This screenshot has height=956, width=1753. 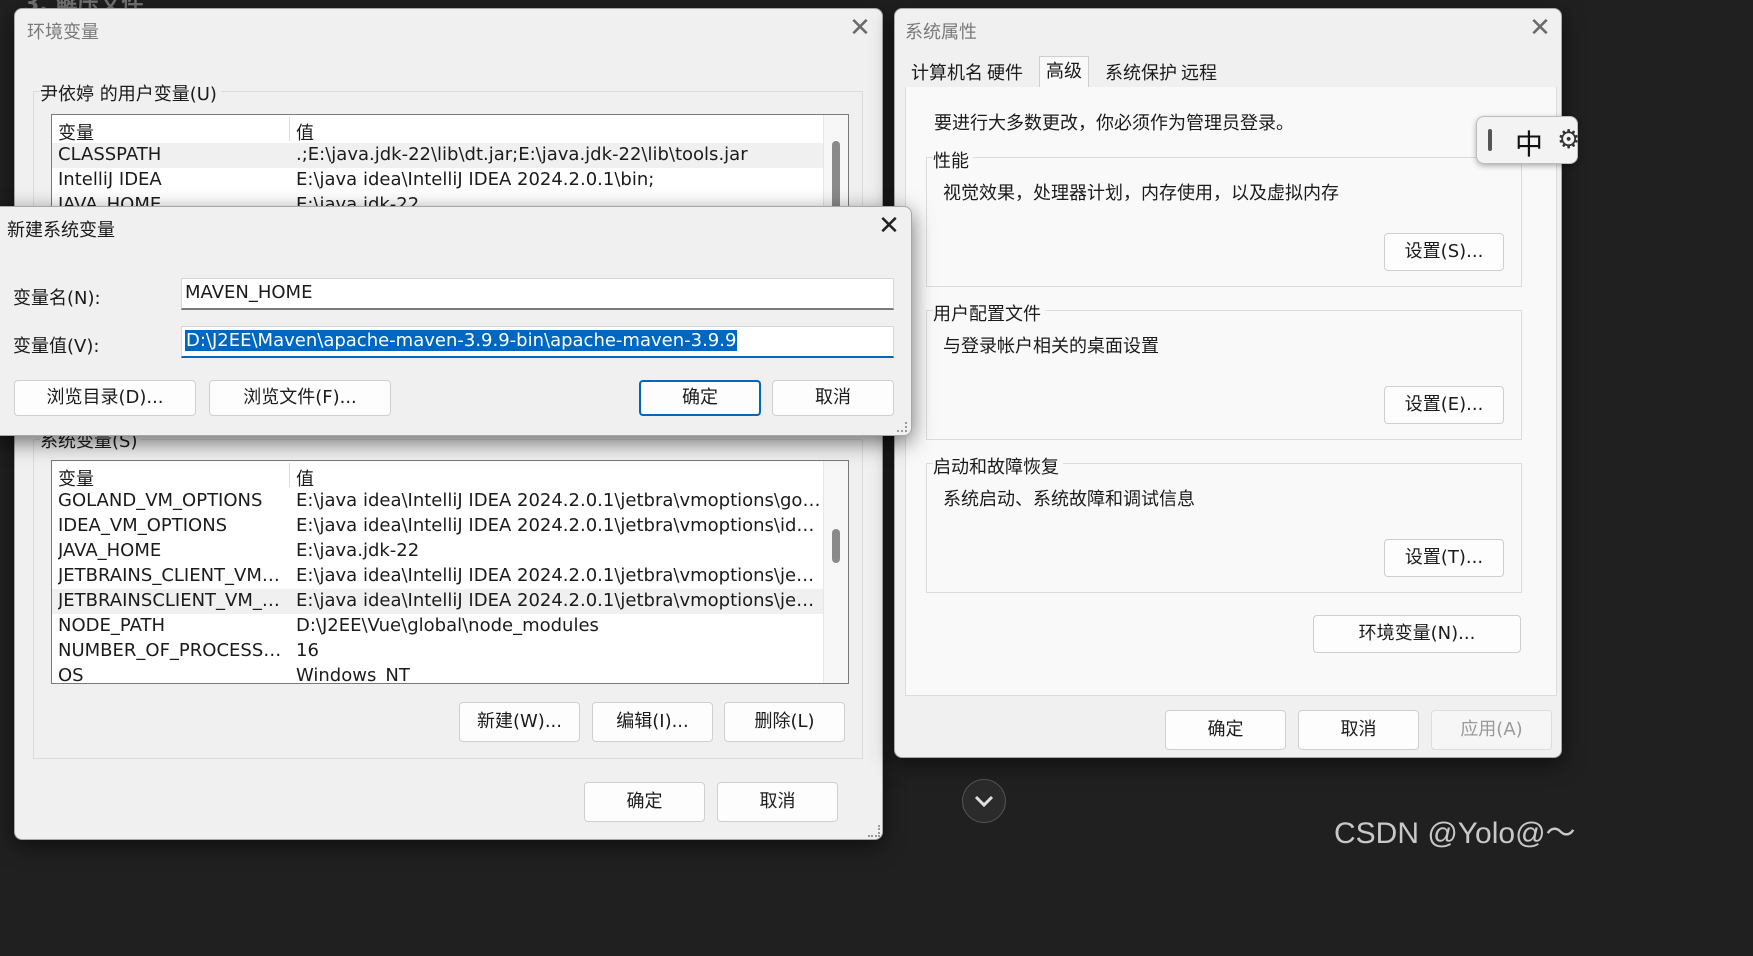 What do you see at coordinates (57, 298) in the screenshot?
I see `variable-name-label: 变量名(N):` at bounding box center [57, 298].